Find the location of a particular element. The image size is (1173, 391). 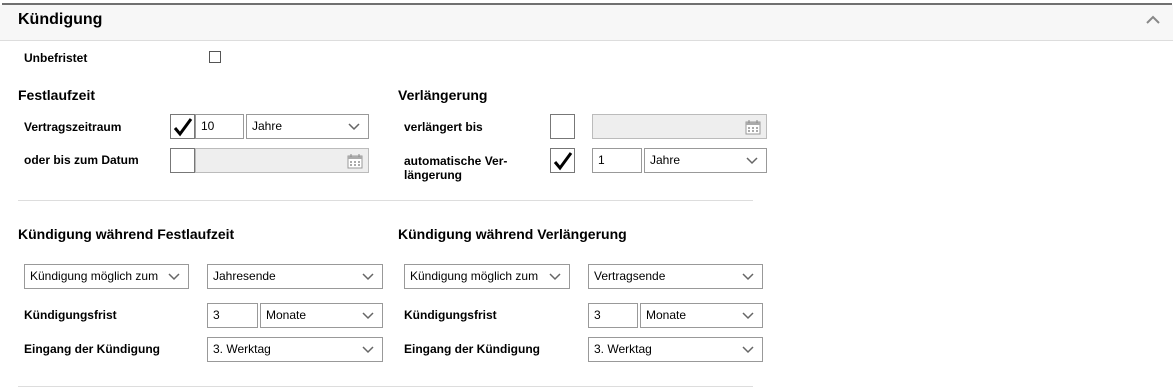

automatisch-label-line2: längerung is located at coordinates (433, 175).